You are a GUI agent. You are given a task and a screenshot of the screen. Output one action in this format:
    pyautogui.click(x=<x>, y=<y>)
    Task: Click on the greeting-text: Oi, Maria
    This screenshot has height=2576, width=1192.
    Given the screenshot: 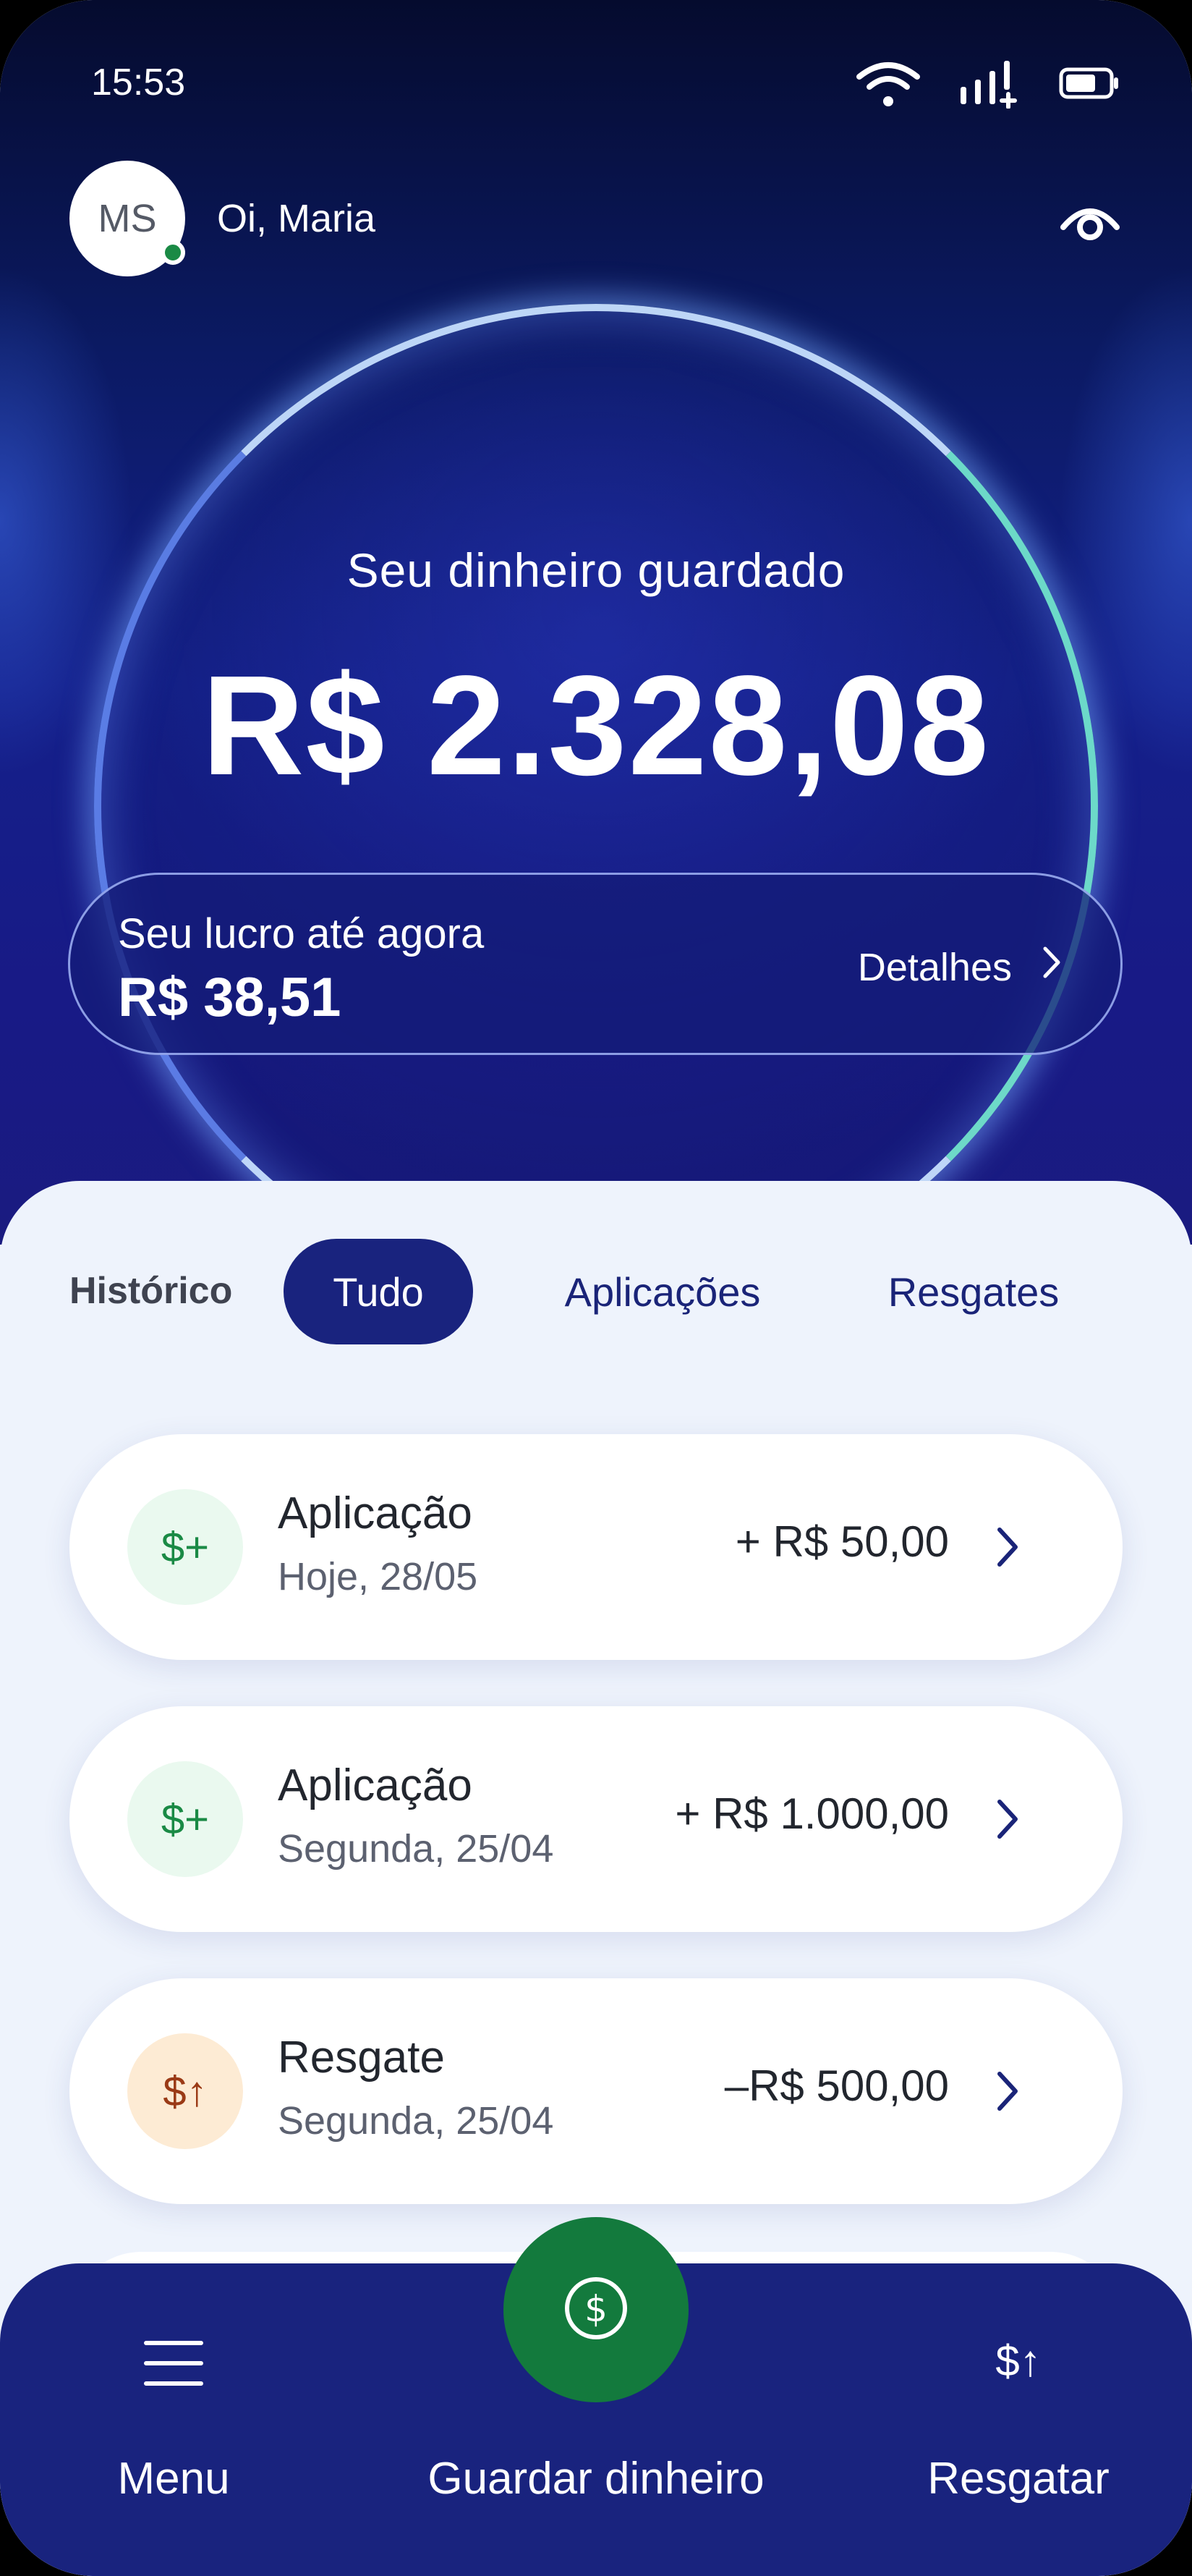 What is the action you would take?
    pyautogui.click(x=296, y=218)
    